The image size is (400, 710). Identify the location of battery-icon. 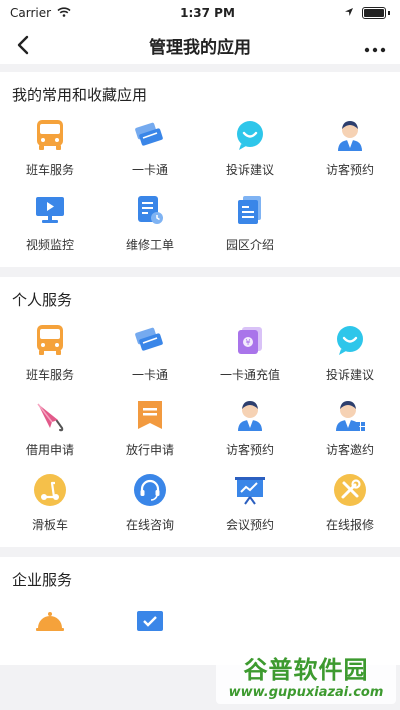
(374, 13).